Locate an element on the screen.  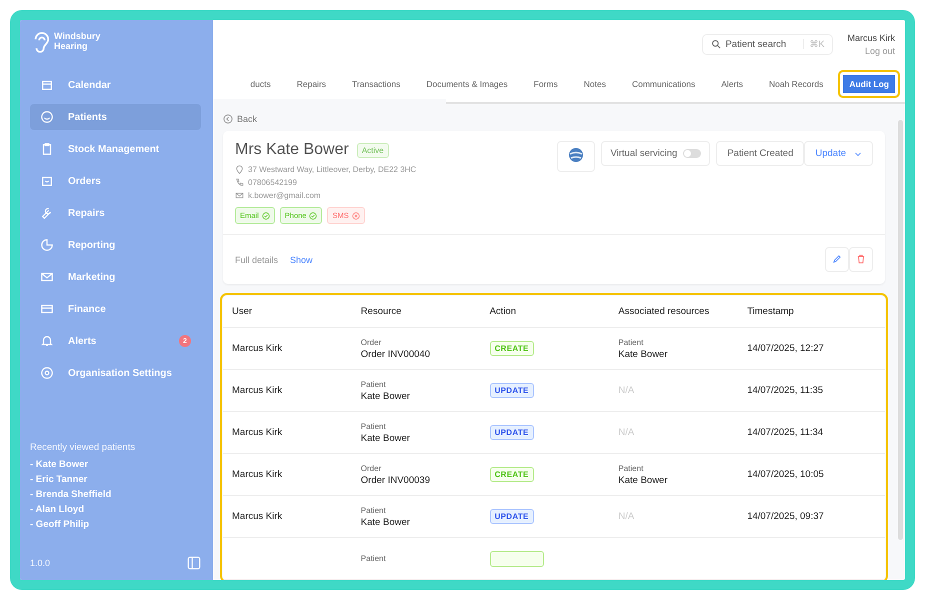
globe-button is located at coordinates (576, 156).